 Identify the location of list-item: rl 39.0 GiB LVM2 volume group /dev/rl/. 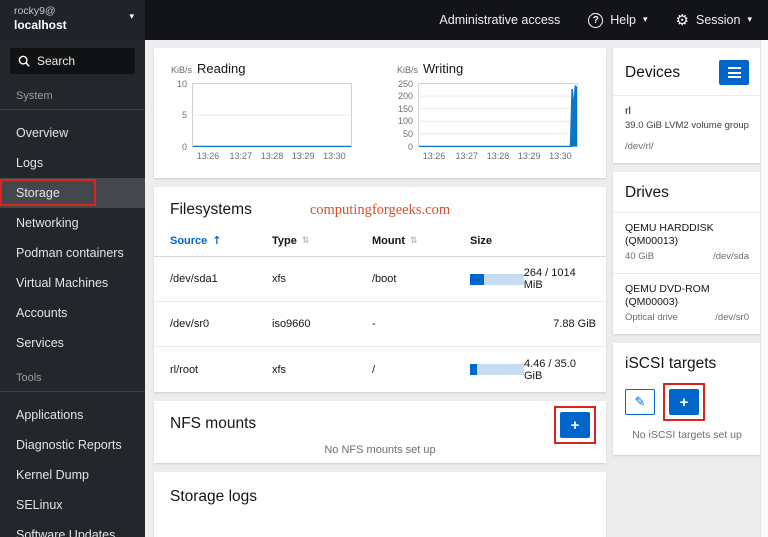
(687, 129).